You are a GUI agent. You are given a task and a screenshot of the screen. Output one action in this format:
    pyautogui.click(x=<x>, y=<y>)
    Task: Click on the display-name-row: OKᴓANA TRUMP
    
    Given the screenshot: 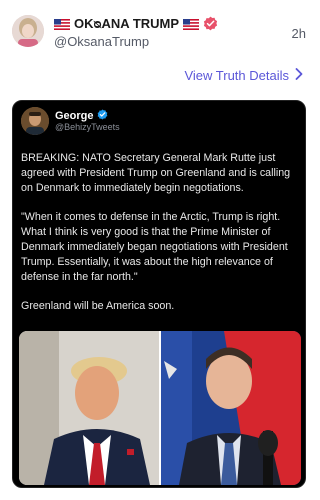 What is the action you would take?
    pyautogui.click(x=136, y=23)
    